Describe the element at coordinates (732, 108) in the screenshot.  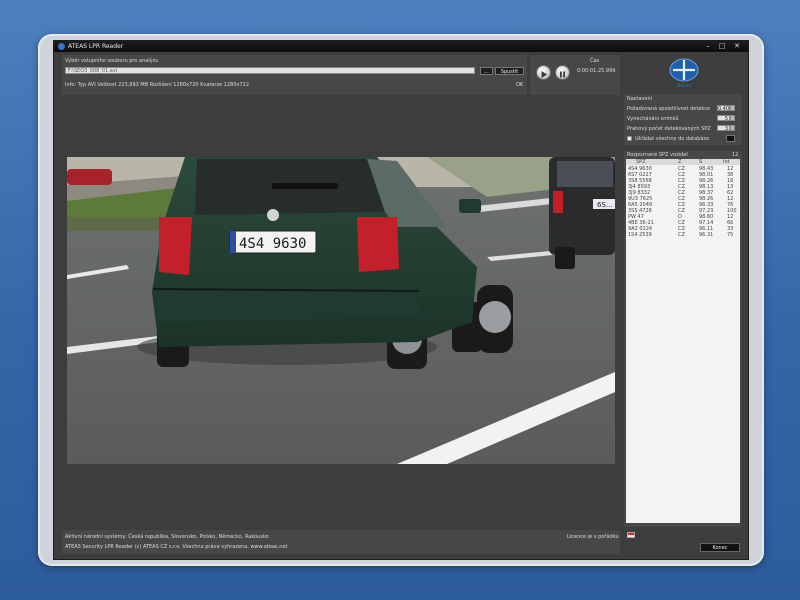
I see `confidence-spinner` at that location.